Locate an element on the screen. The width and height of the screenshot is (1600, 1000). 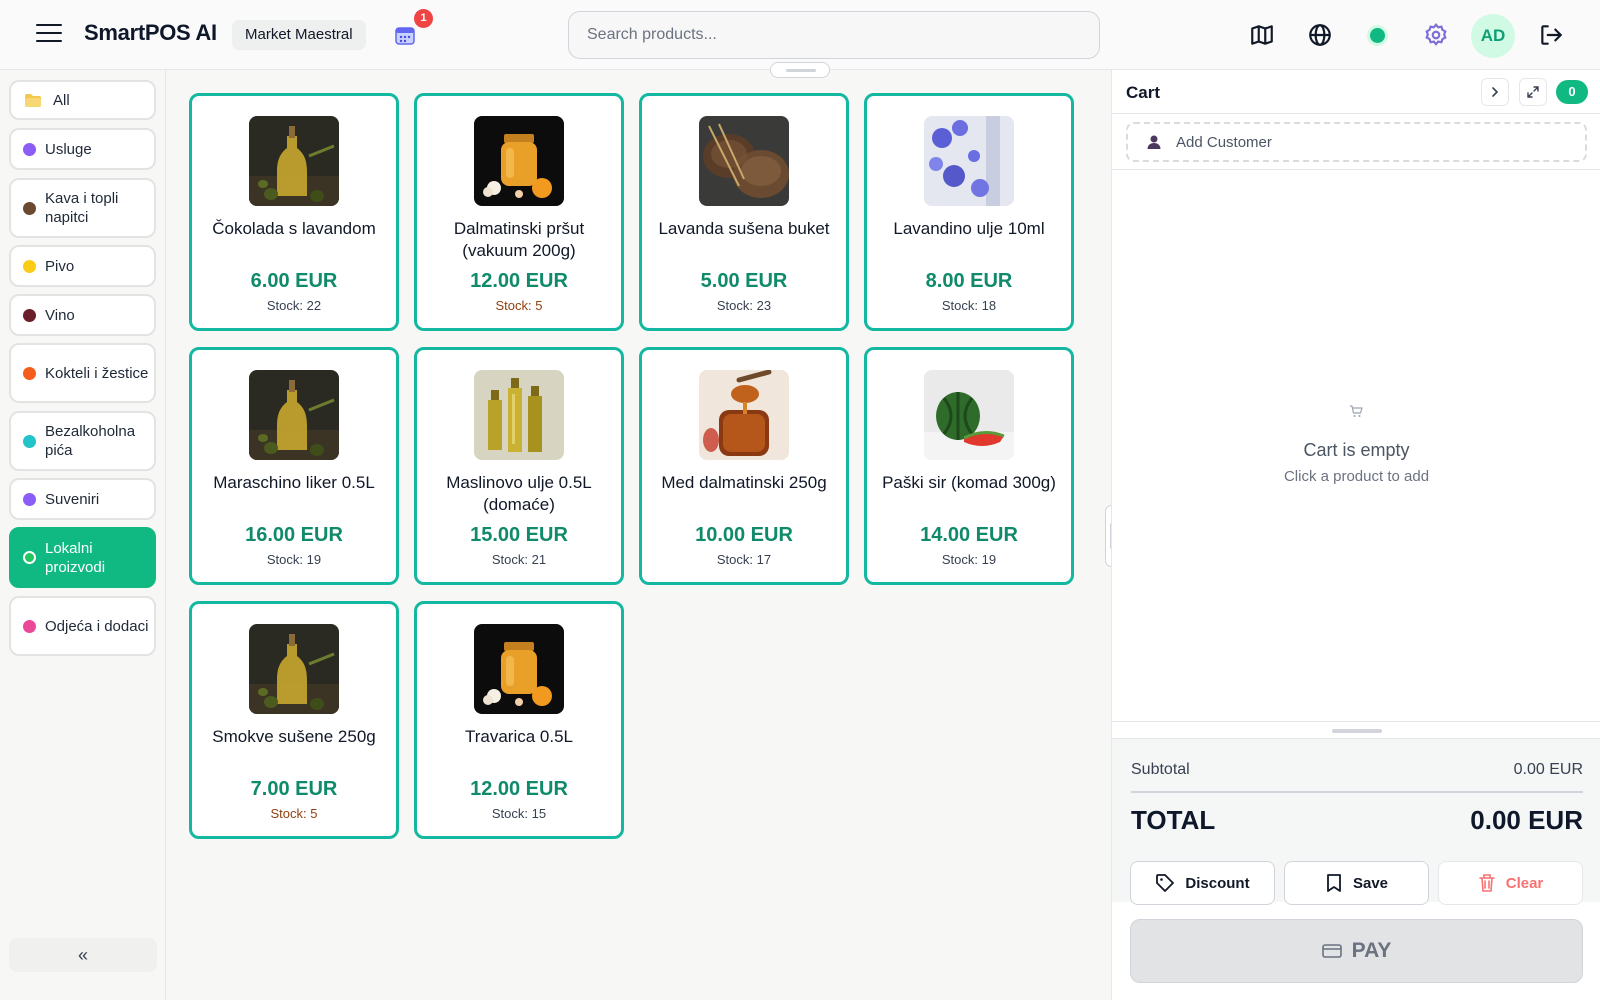
product-price: 16.00 EUR is located at coordinates (294, 535).